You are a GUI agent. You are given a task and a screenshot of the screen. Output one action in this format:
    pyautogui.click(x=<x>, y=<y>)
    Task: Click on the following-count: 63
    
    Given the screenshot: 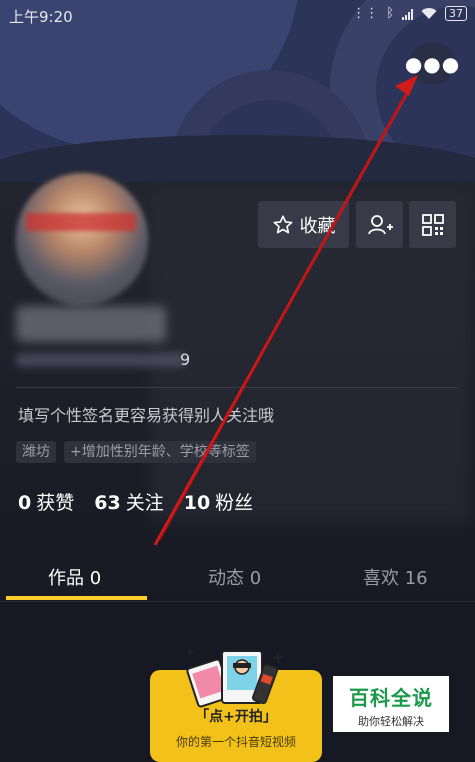 What is the action you would take?
    pyautogui.click(x=107, y=503)
    